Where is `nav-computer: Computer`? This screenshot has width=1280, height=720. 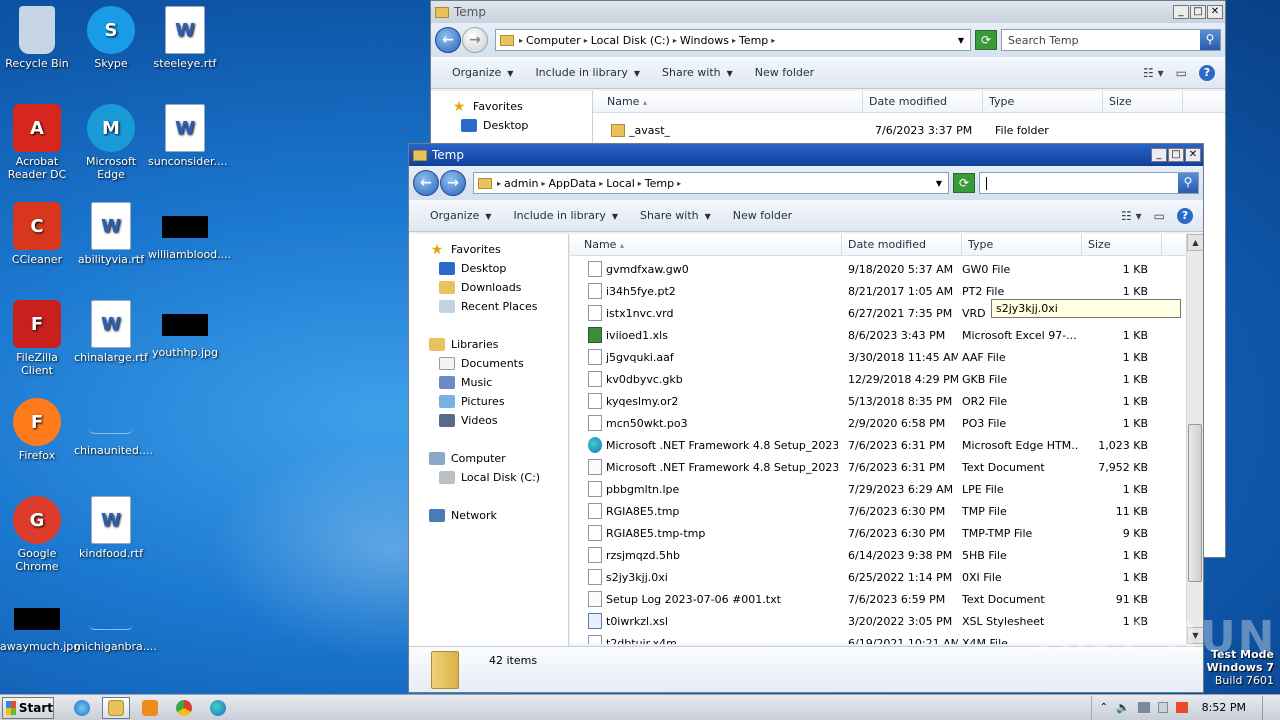
nav-computer: Computer is located at coordinates (498, 458).